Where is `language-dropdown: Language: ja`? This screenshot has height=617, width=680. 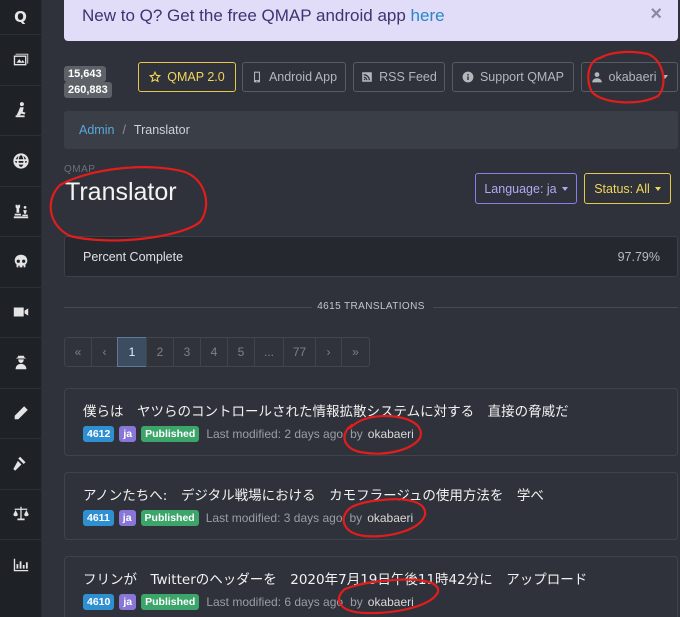 language-dropdown: Language: ja is located at coordinates (526, 188).